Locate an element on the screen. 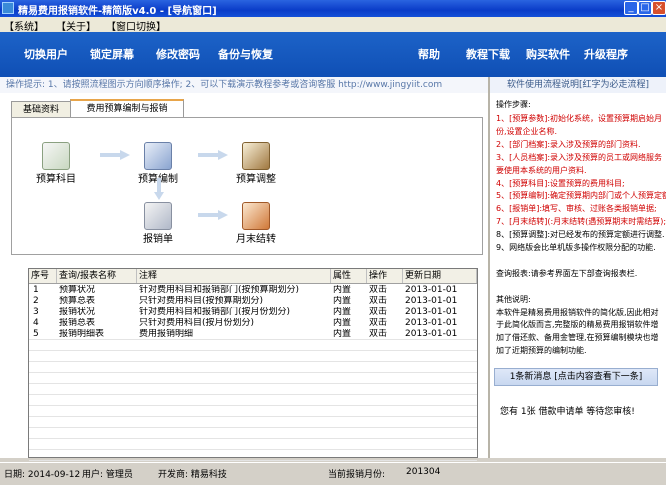  flow-node-budget-adjust: 预算调整 is located at coordinates (256, 163).